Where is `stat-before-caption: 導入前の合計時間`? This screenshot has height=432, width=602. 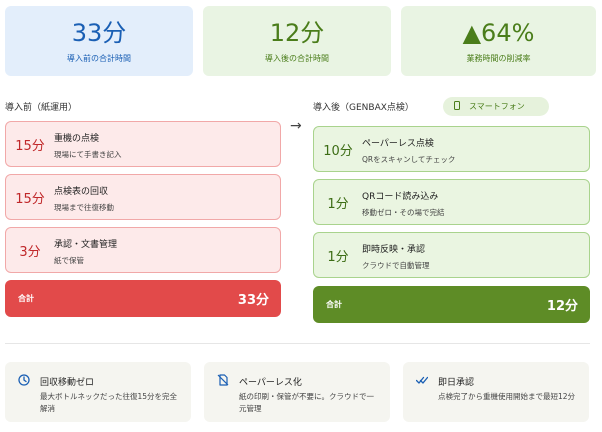
stat-before-caption: 導入前の合計時間 is located at coordinates (99, 58).